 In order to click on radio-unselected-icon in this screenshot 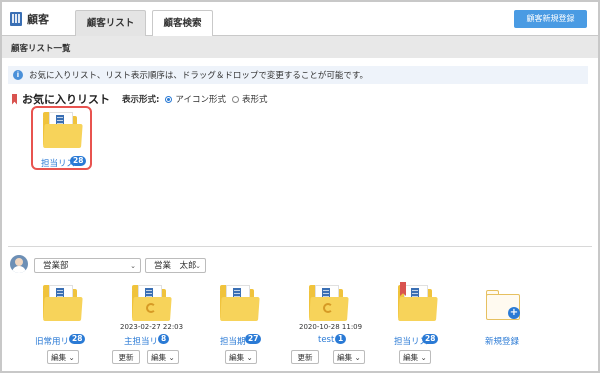, I will do `click(235, 99)`.